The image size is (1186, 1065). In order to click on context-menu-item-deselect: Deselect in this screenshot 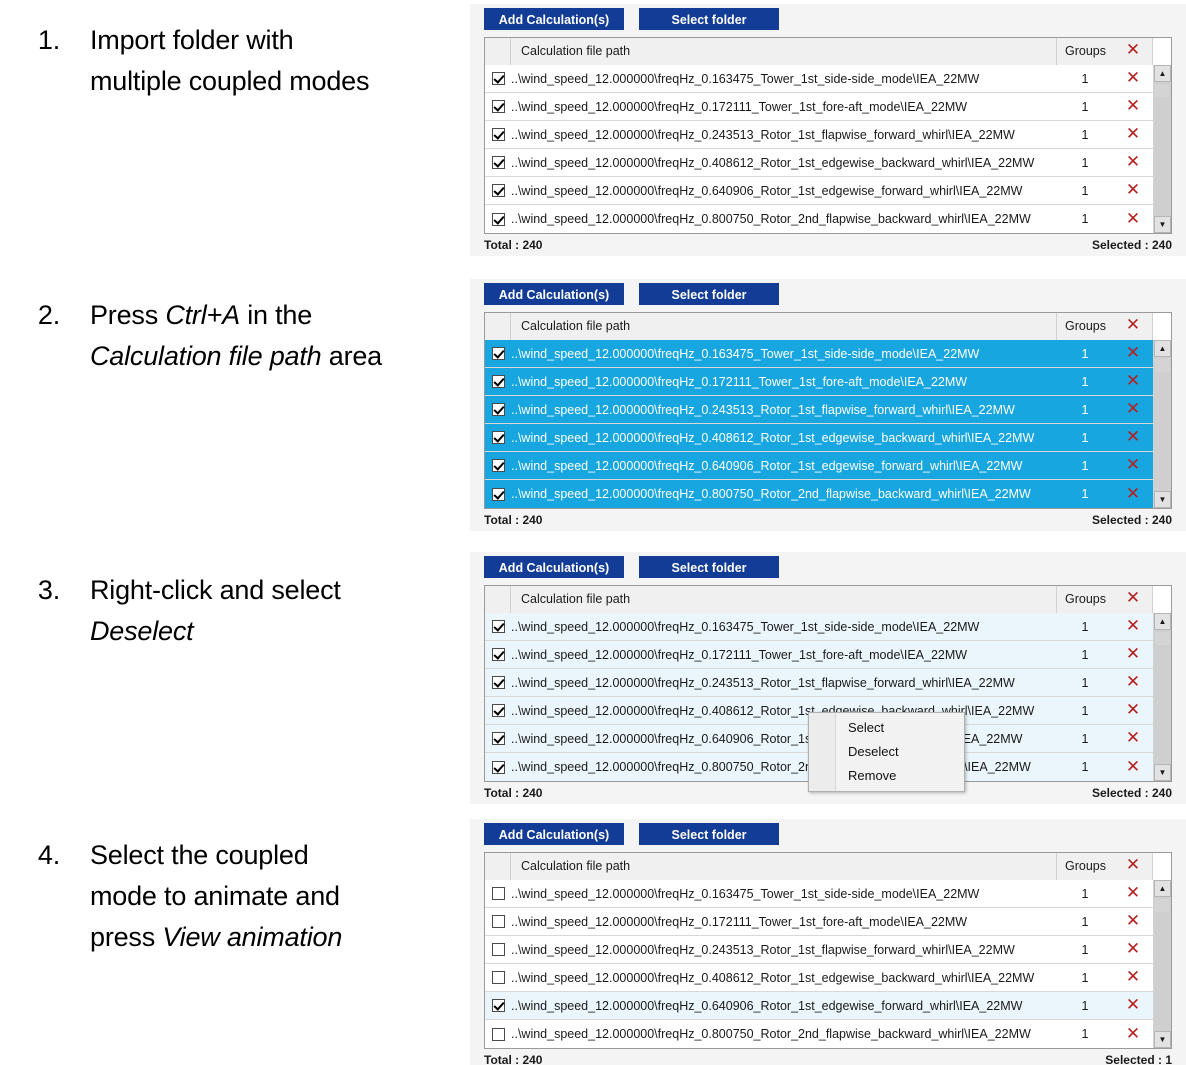, I will do `click(886, 752)`.